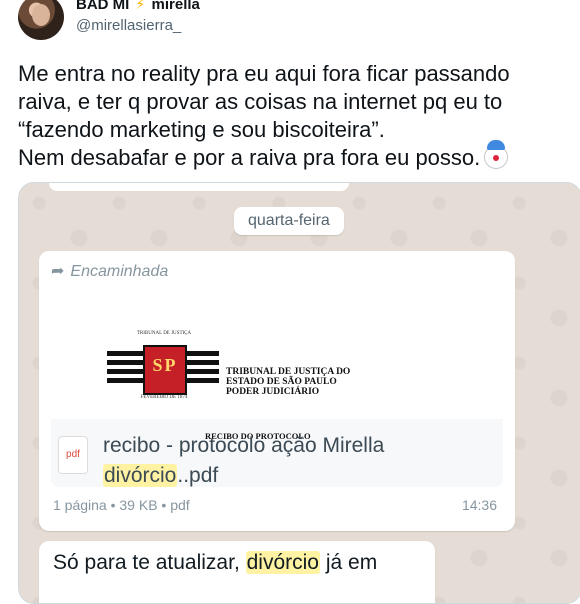 This screenshot has height=604, width=580. What do you see at coordinates (165, 365) in the screenshot?
I see `seal-letters: SP` at bounding box center [165, 365].